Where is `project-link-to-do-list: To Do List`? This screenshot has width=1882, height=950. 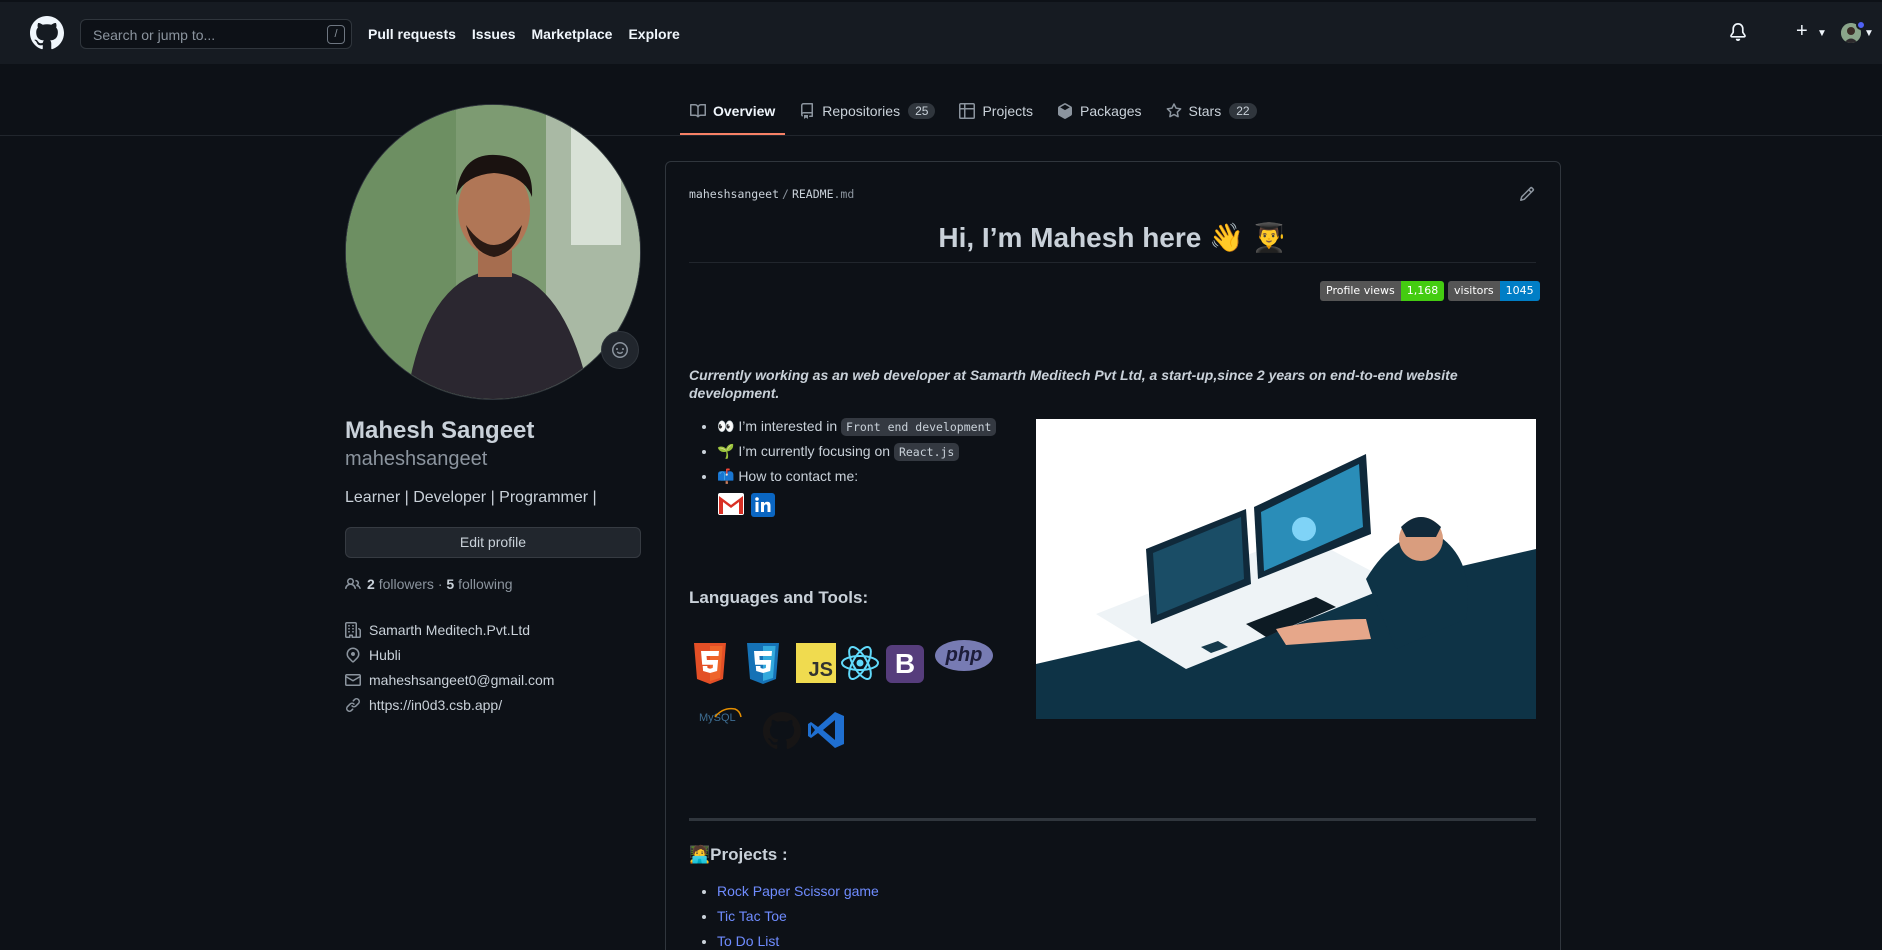
project-link-to-do-list: To Do List is located at coordinates (748, 941).